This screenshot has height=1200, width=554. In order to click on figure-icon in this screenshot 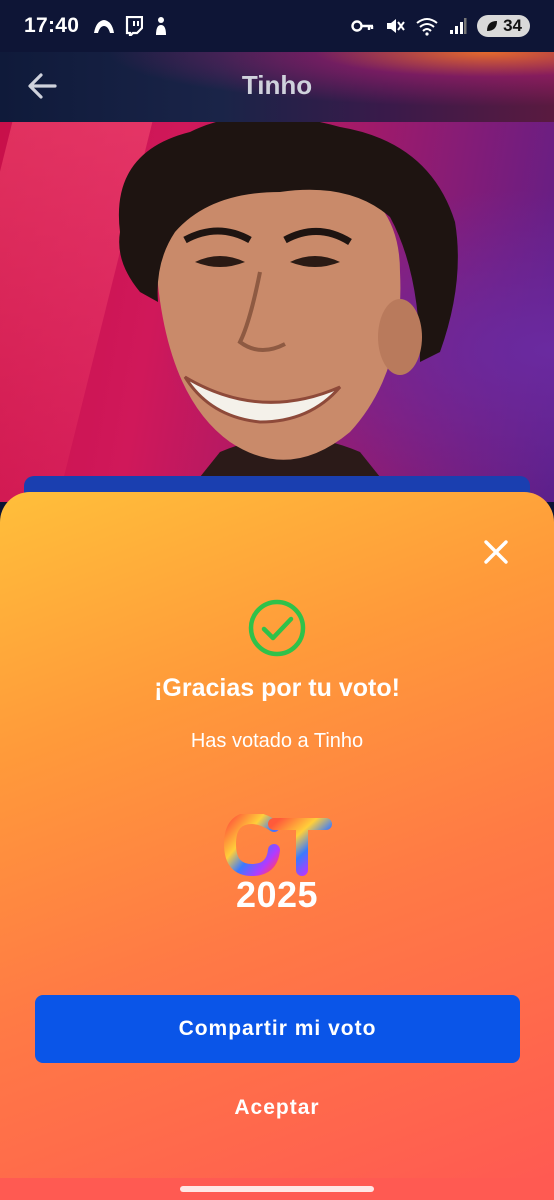, I will do `click(161, 26)`.